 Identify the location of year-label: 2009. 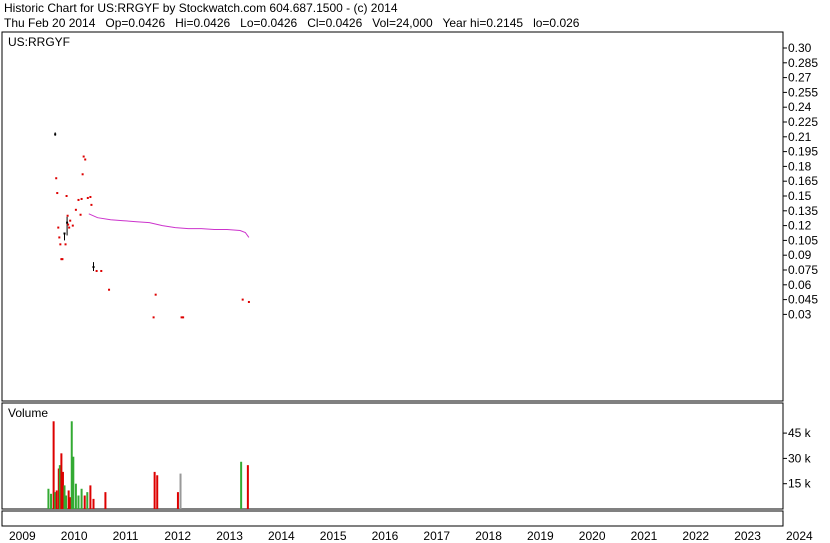
(22, 536).